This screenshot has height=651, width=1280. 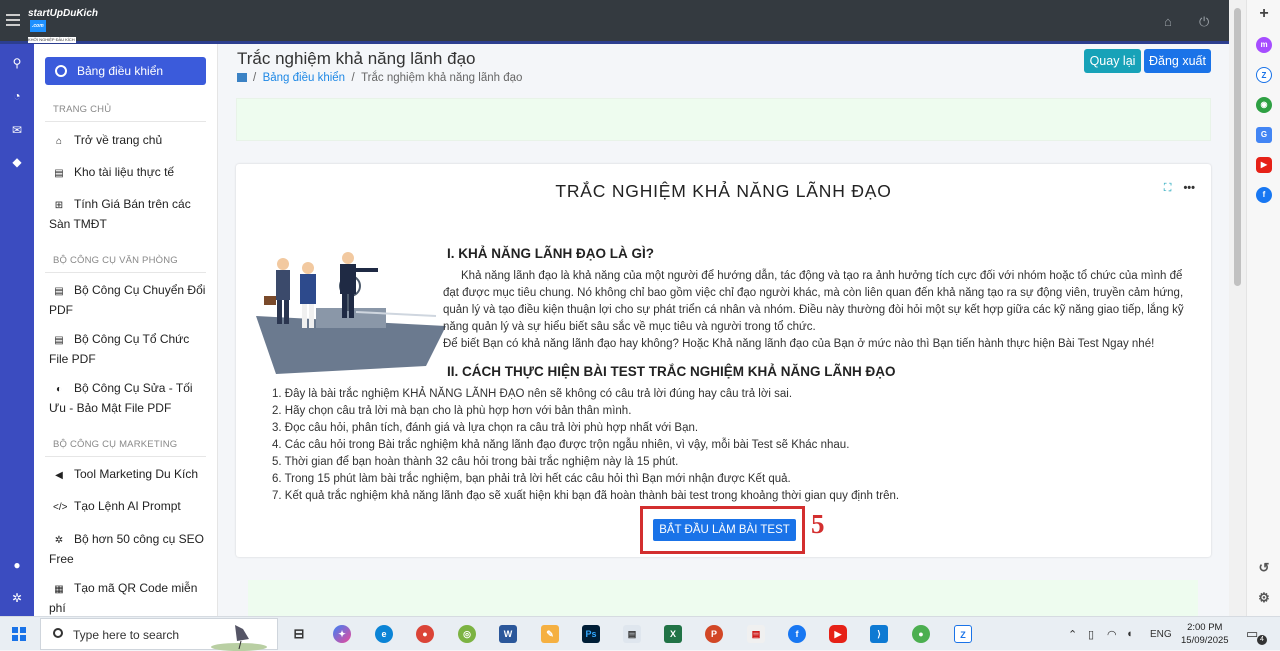 I want to click on chevron-up-icon: ⌃, so click(x=1072, y=634).